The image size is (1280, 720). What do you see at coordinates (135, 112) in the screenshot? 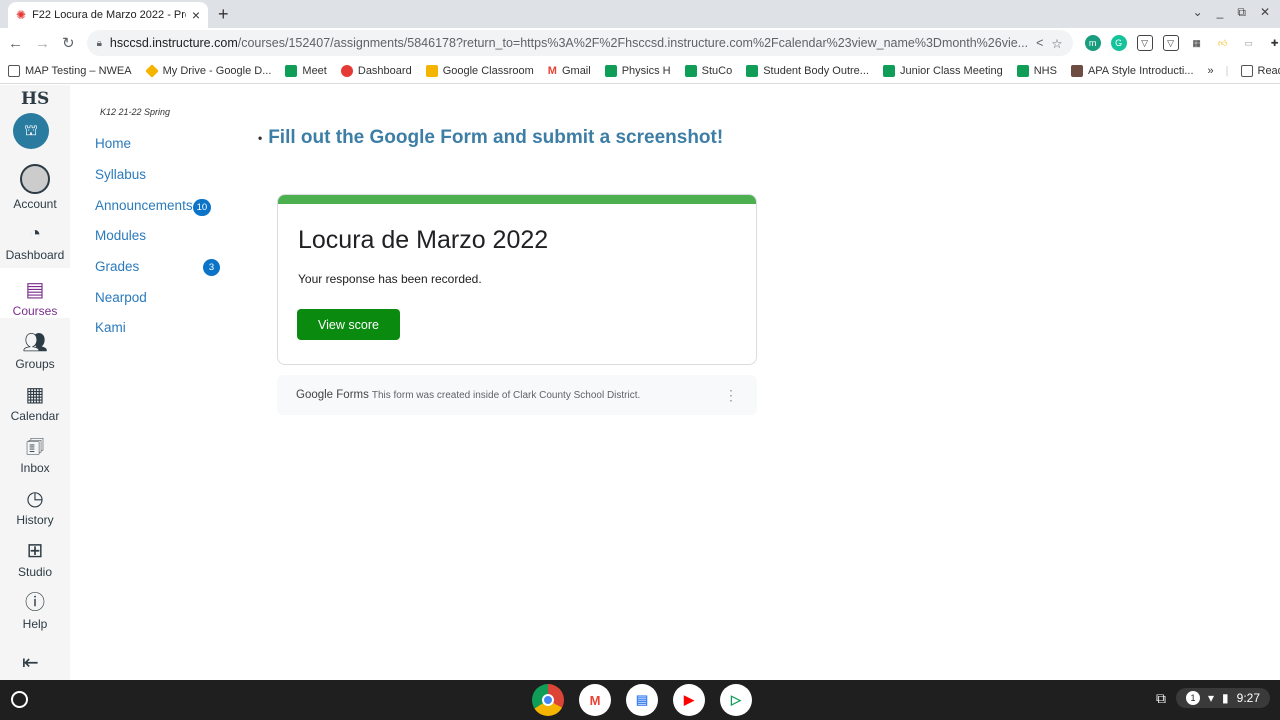
I see `term-label: K12 21-22 Spring` at bounding box center [135, 112].